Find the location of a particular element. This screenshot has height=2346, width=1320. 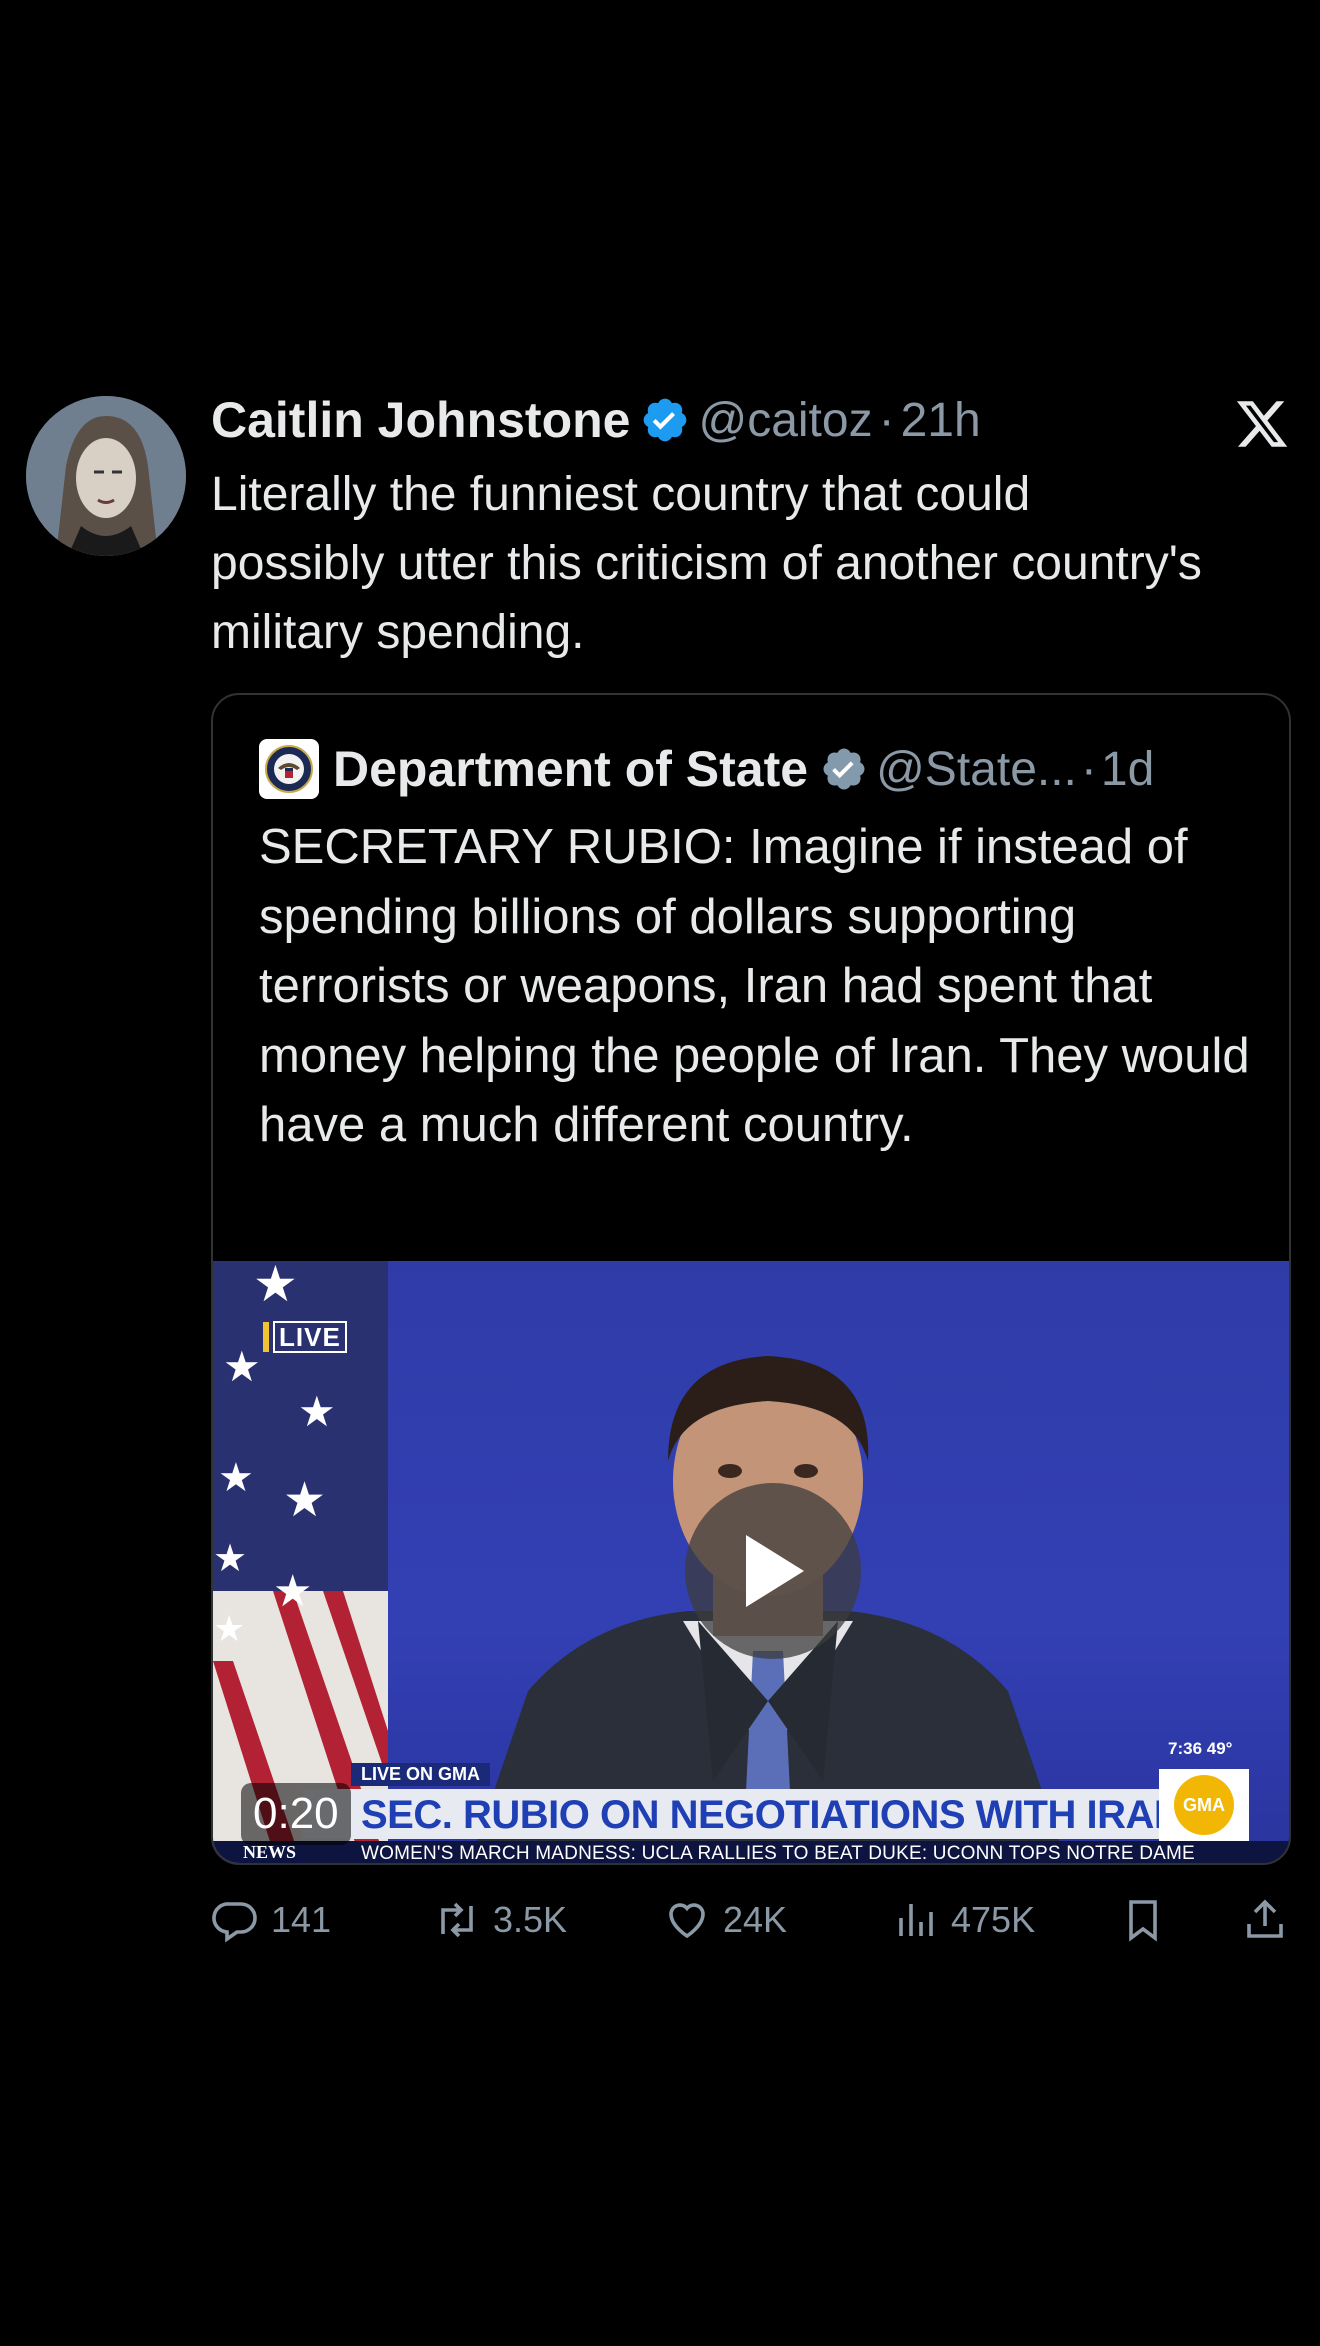

repost-count: 3.5K is located at coordinates (530, 1919).